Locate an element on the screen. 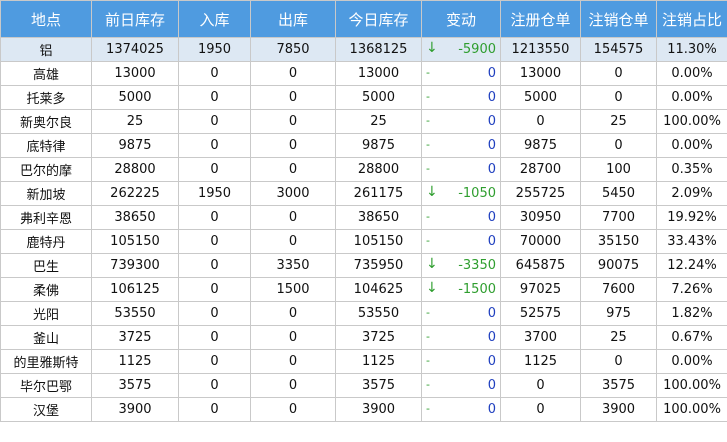 The width and height of the screenshot is (727, 442). outbound-cell: 3350 is located at coordinates (293, 265).